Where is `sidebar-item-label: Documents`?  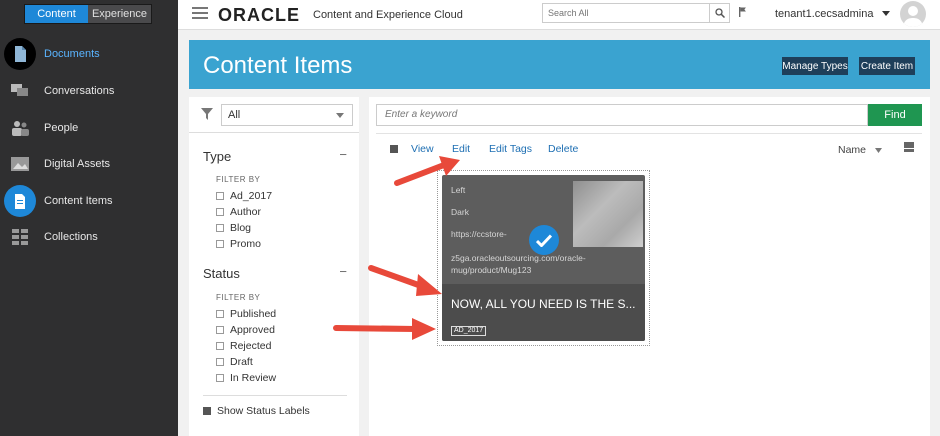 sidebar-item-label: Documents is located at coordinates (72, 54).